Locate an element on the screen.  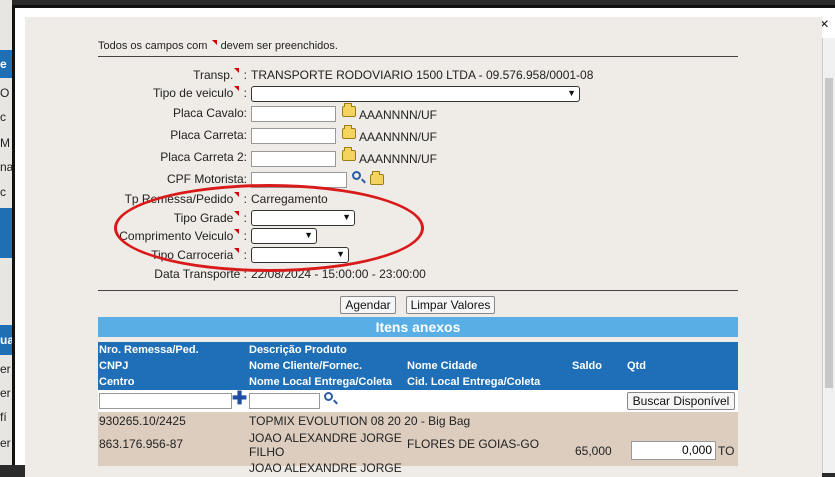
row-saldo: 65,000 is located at coordinates (593, 451).